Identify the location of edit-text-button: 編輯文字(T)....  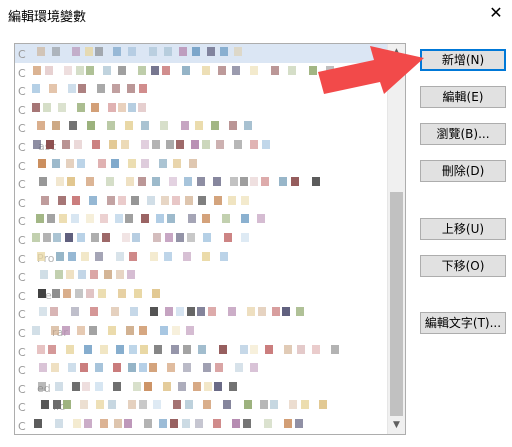
(463, 323).